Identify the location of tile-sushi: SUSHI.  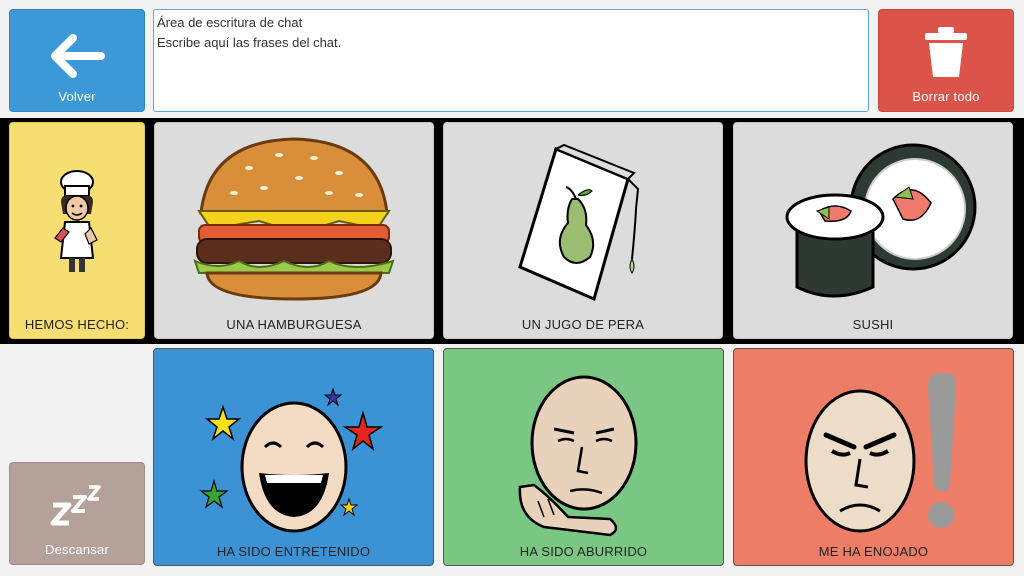
(873, 230).